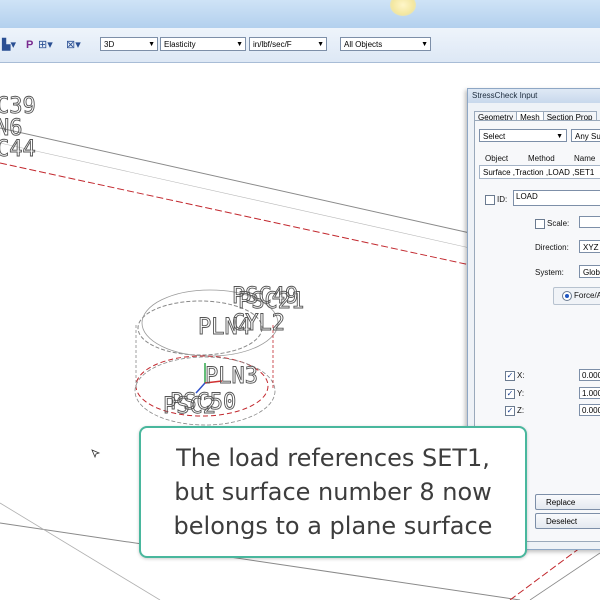 This screenshot has height=600, width=600. I want to click on y-checkbox: ✓, so click(510, 394).